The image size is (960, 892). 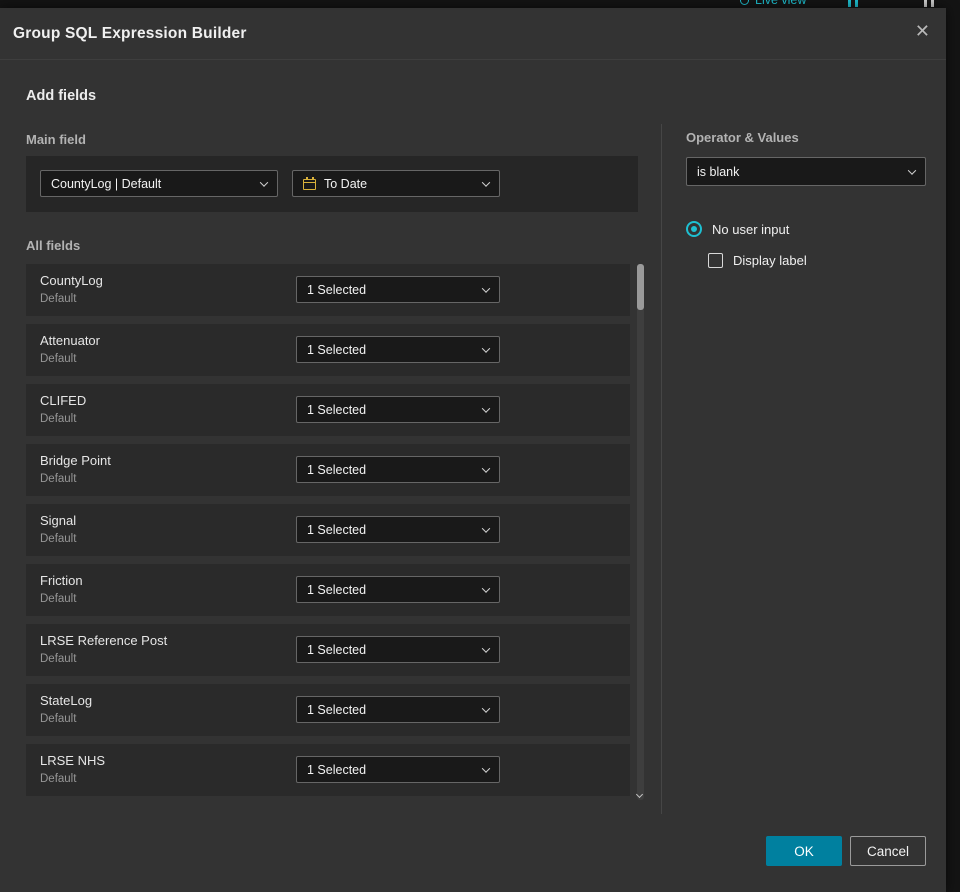 I want to click on field-row: Friction Default 1 Selected, so click(x=328, y=590).